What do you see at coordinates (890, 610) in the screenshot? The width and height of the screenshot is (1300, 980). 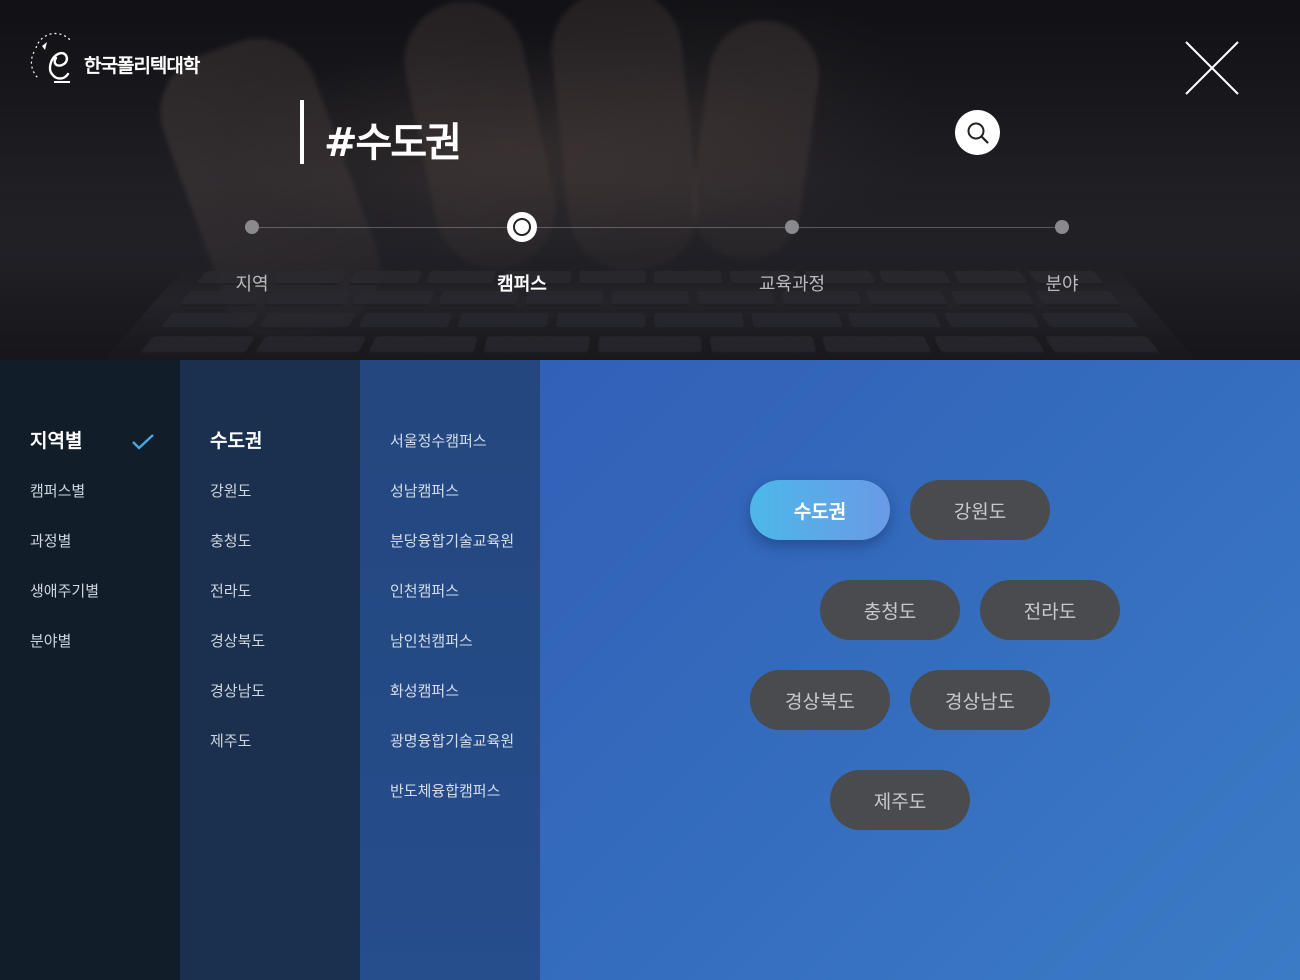 I see `region-pill-chungcheong: 충청도` at bounding box center [890, 610].